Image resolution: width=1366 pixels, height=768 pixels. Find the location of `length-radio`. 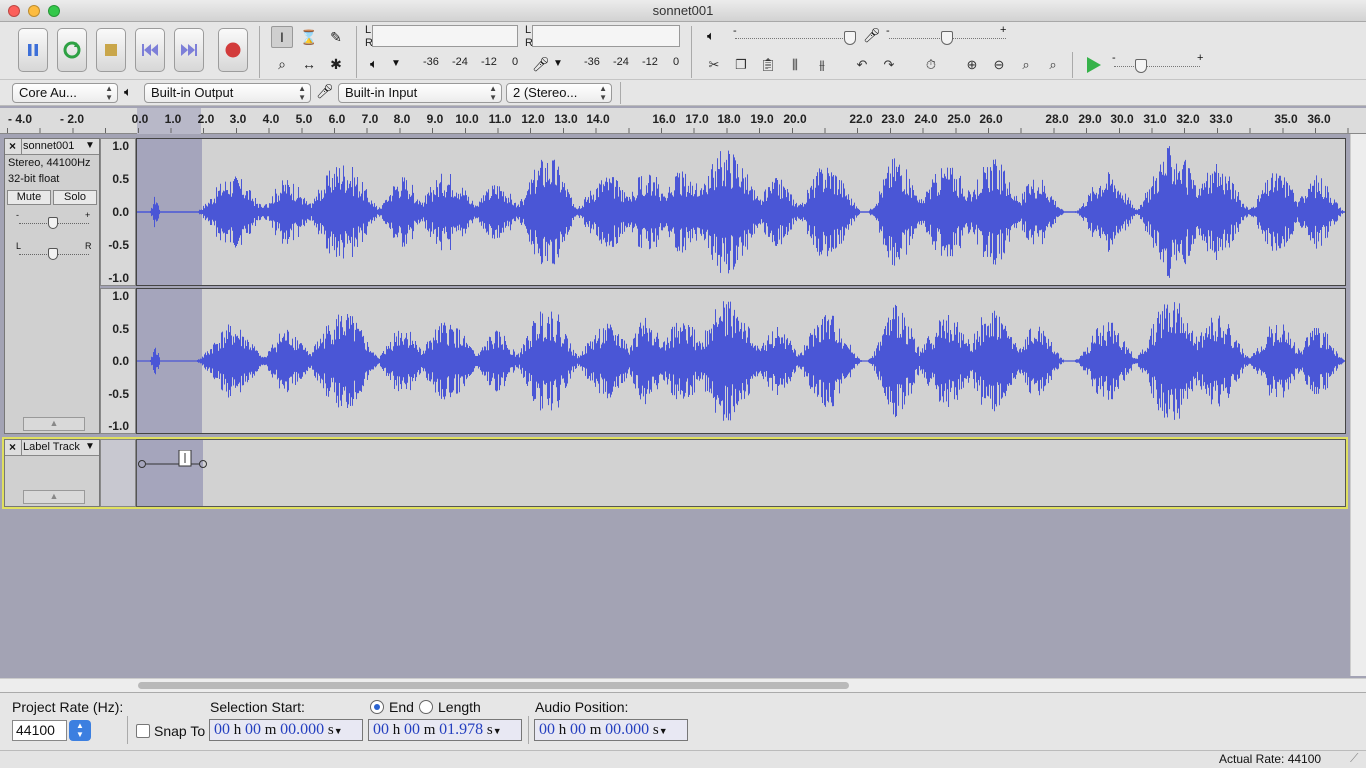

length-radio is located at coordinates (426, 707).